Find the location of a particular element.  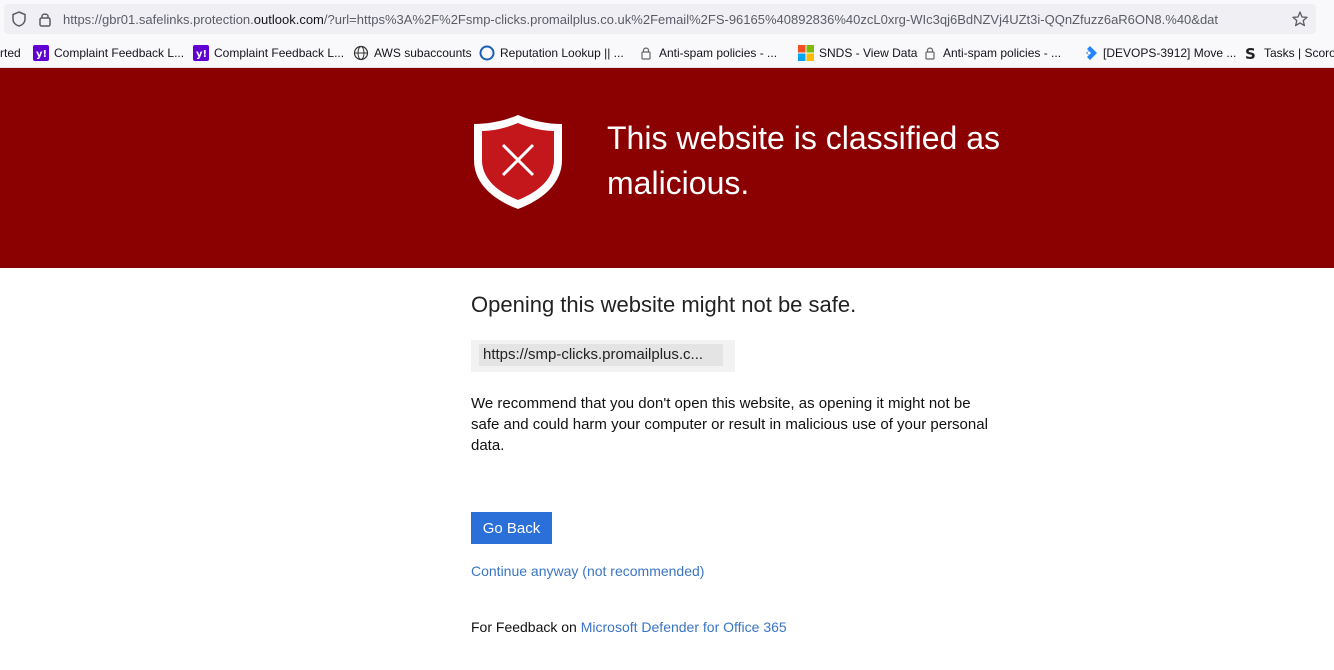

go-back-button: Go Back is located at coordinates (511, 528).